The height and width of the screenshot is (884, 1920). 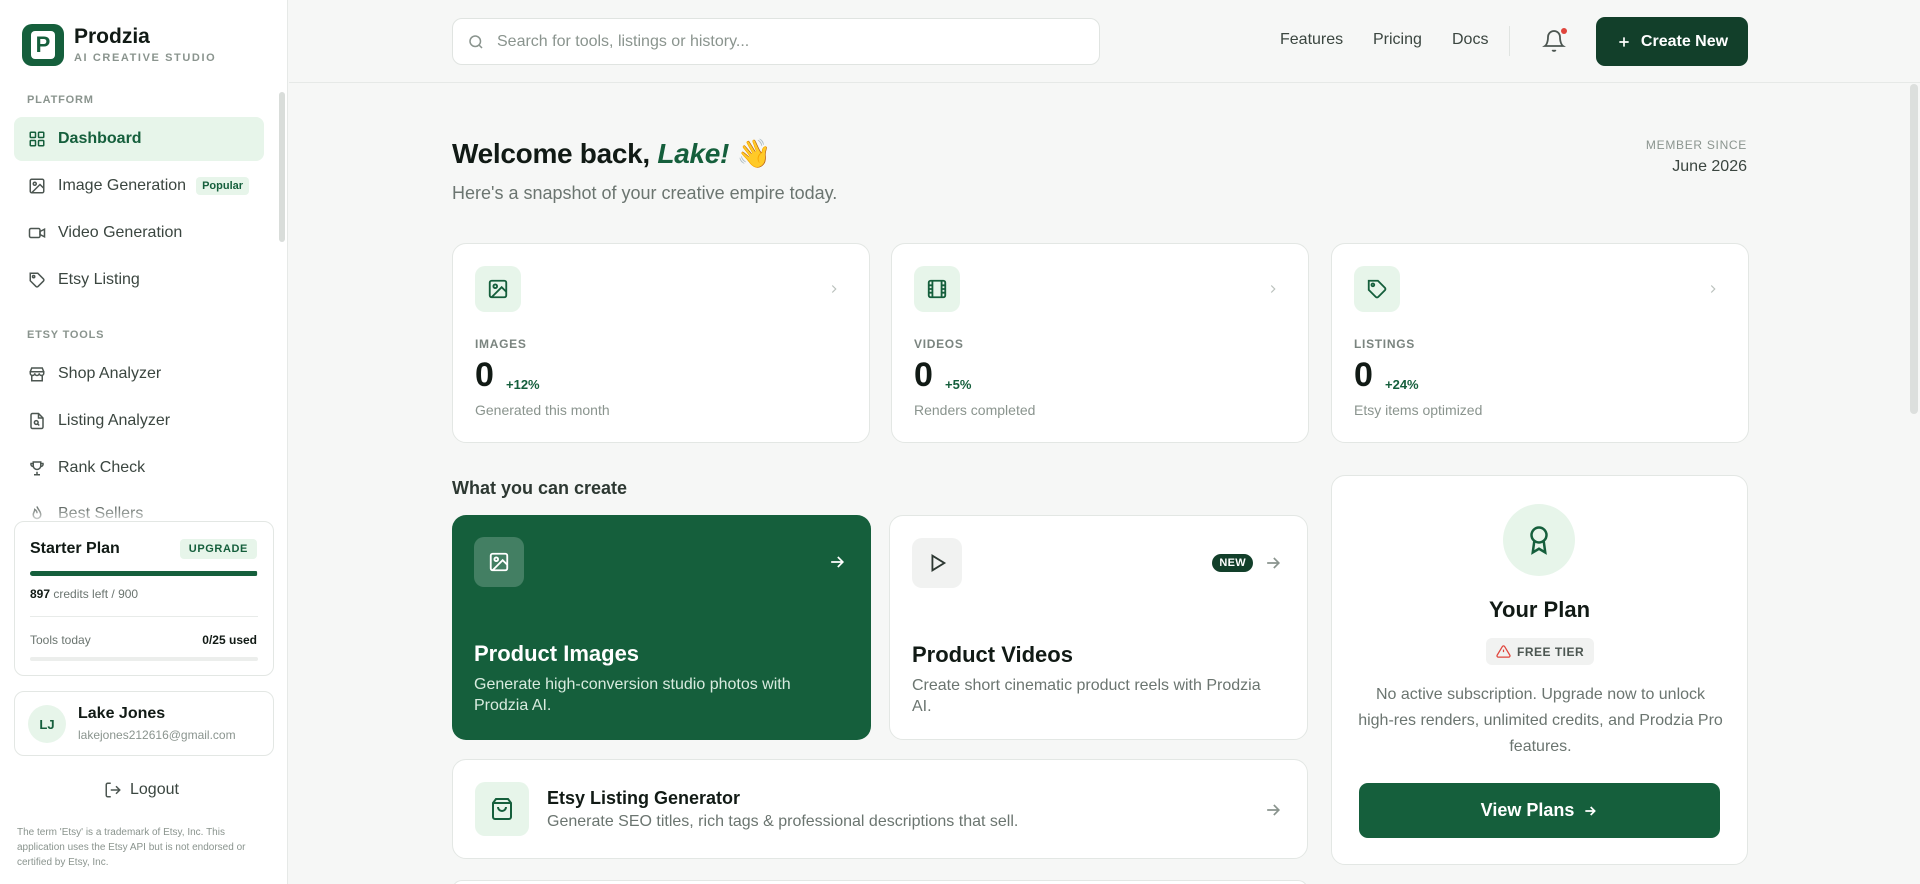 I want to click on sidebar-item-image-generation: Image Generation Popular, so click(x=139, y=186).